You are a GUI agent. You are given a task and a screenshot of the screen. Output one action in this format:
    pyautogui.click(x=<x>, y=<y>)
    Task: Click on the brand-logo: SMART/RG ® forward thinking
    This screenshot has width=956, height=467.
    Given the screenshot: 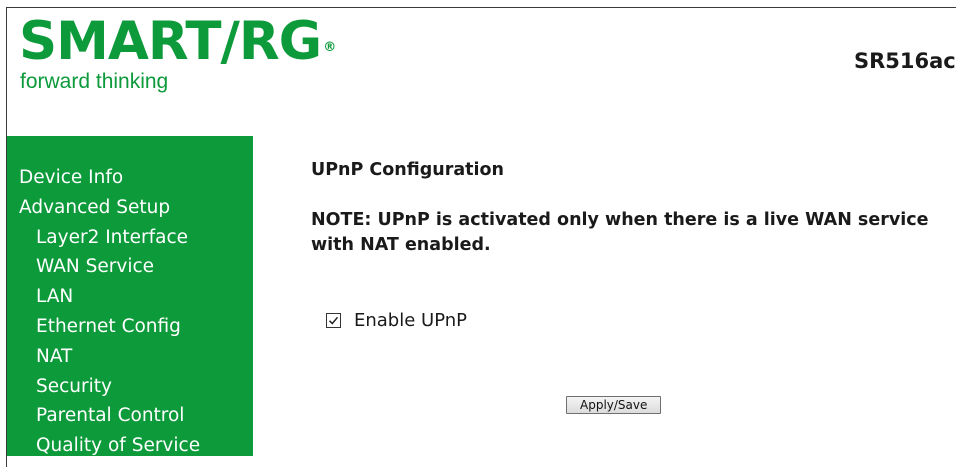 What is the action you would take?
    pyautogui.click(x=177, y=52)
    